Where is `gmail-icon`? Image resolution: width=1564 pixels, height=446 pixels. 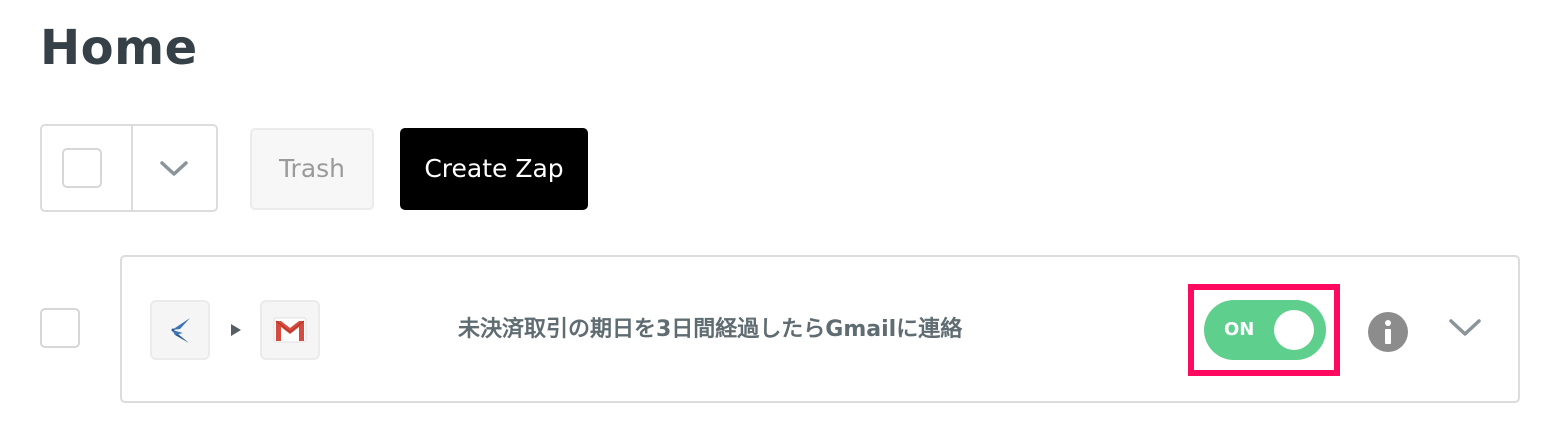 gmail-icon is located at coordinates (290, 330).